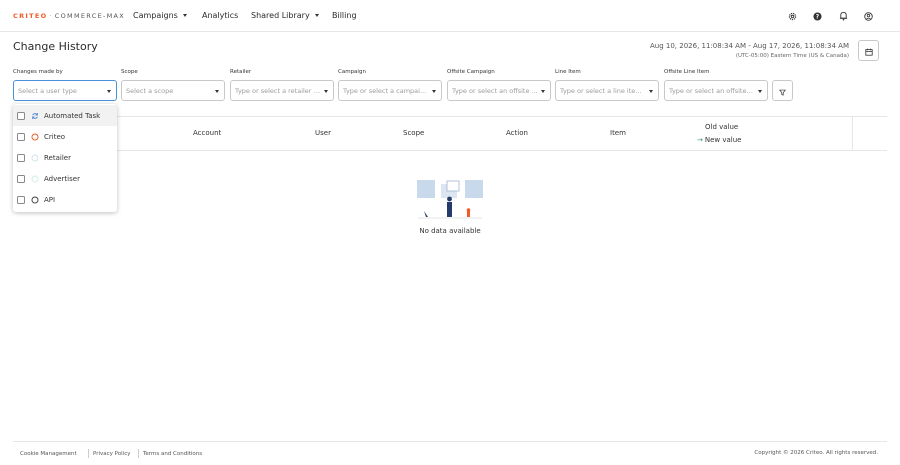 The width and height of the screenshot is (900, 465). I want to click on logo-product: COMMERCE-MAX, so click(90, 16).